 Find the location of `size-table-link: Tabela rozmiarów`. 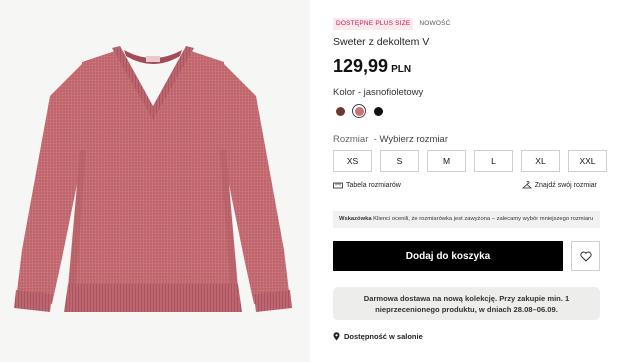

size-table-link: Tabela rozmiarów is located at coordinates (367, 185).